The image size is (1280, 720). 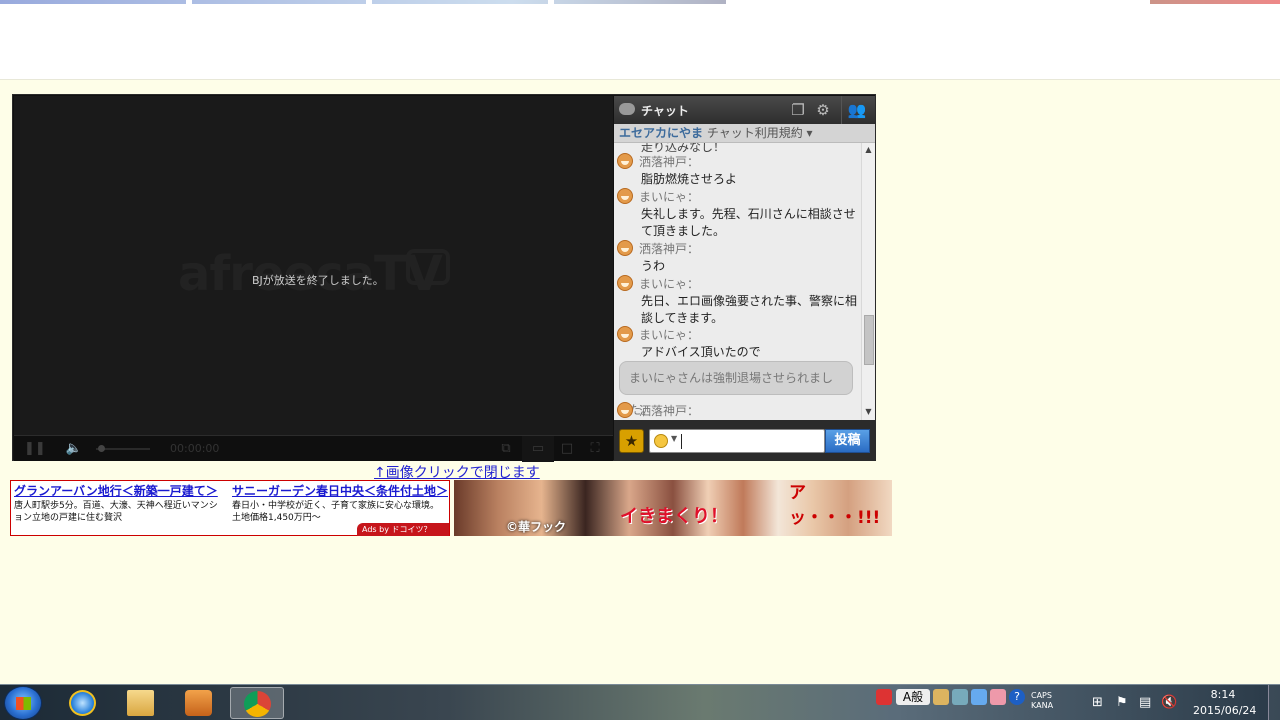 What do you see at coordinates (689, 179) in the screenshot?
I see `chat-text: 脂肪燃焼させろよ` at bounding box center [689, 179].